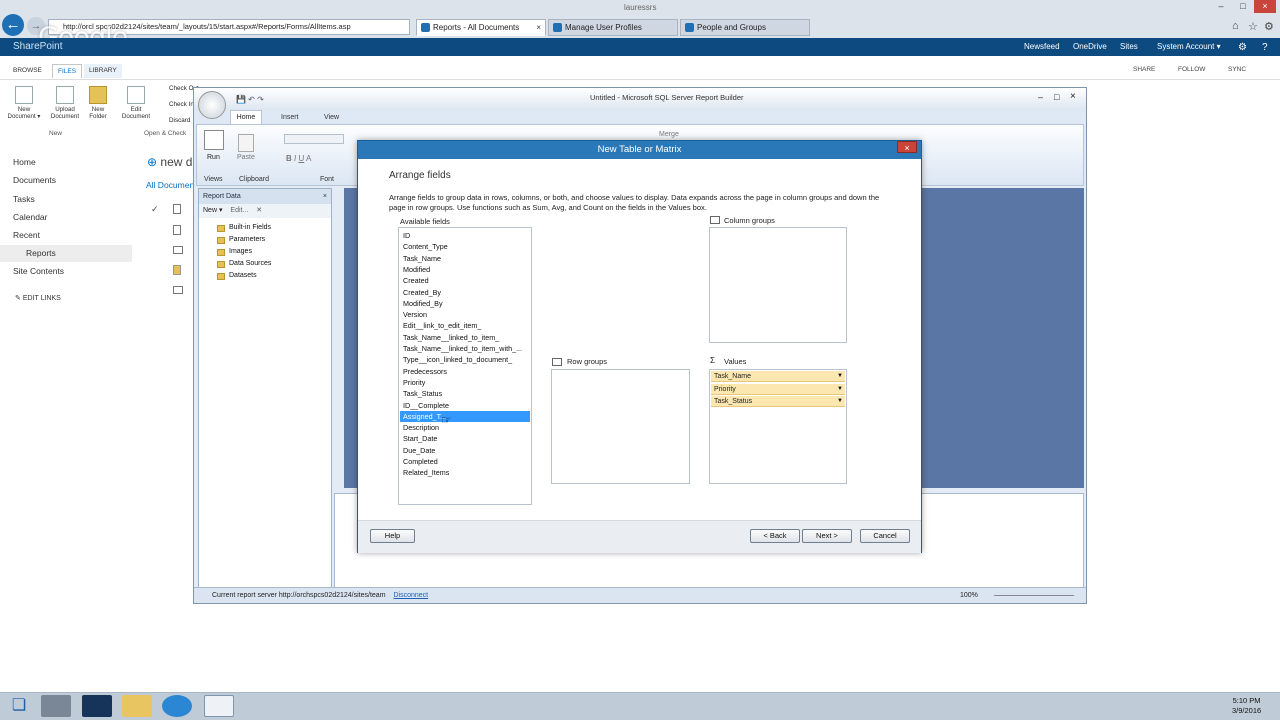 This screenshot has width=1280, height=720. I want to click on field-item: Created_By, so click(465, 292).